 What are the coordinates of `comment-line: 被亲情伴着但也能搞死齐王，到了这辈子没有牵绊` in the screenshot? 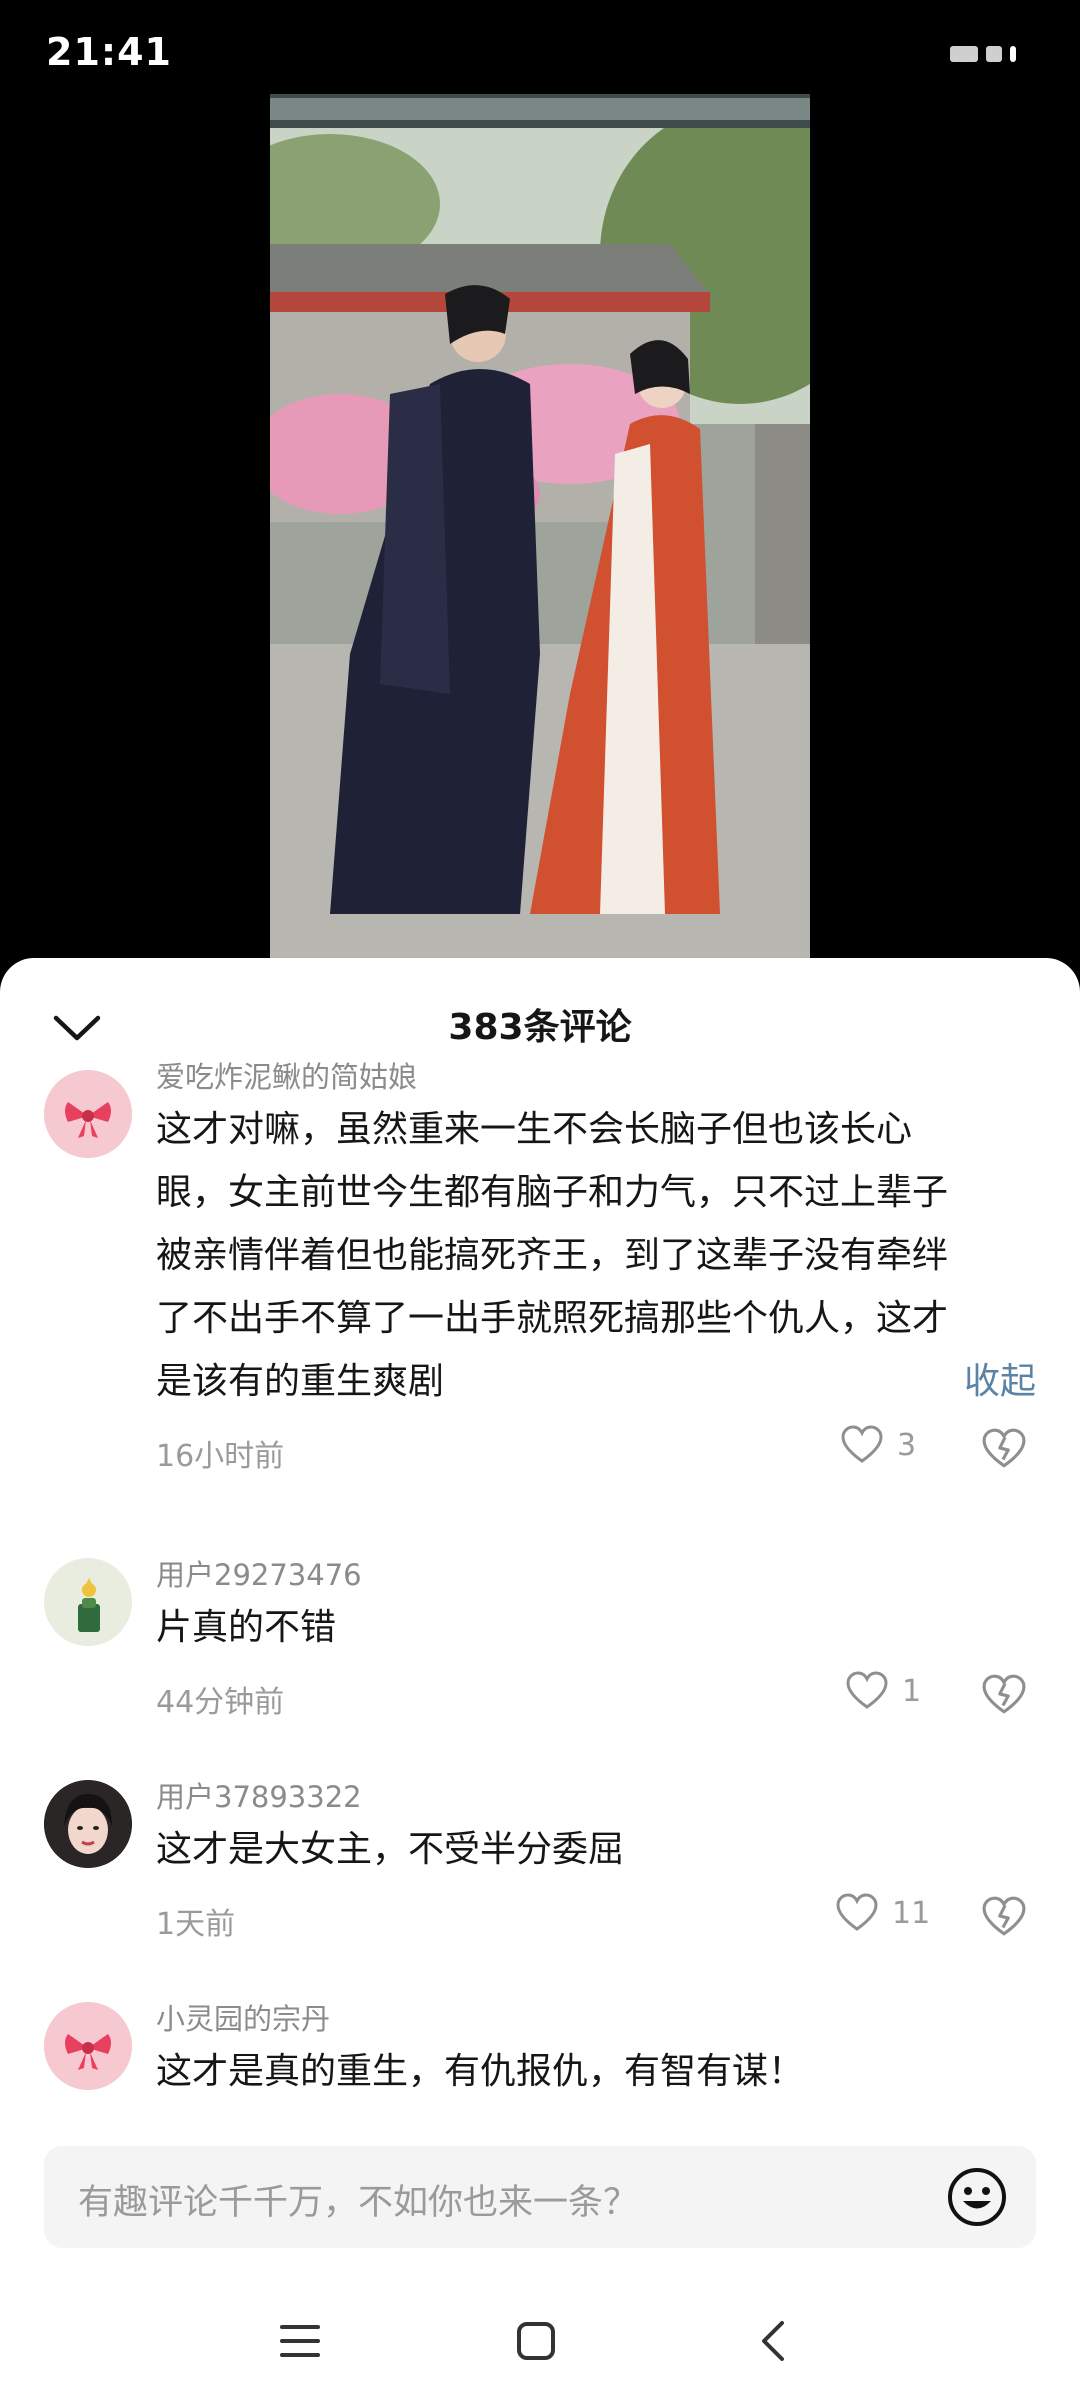 It's located at (552, 1255).